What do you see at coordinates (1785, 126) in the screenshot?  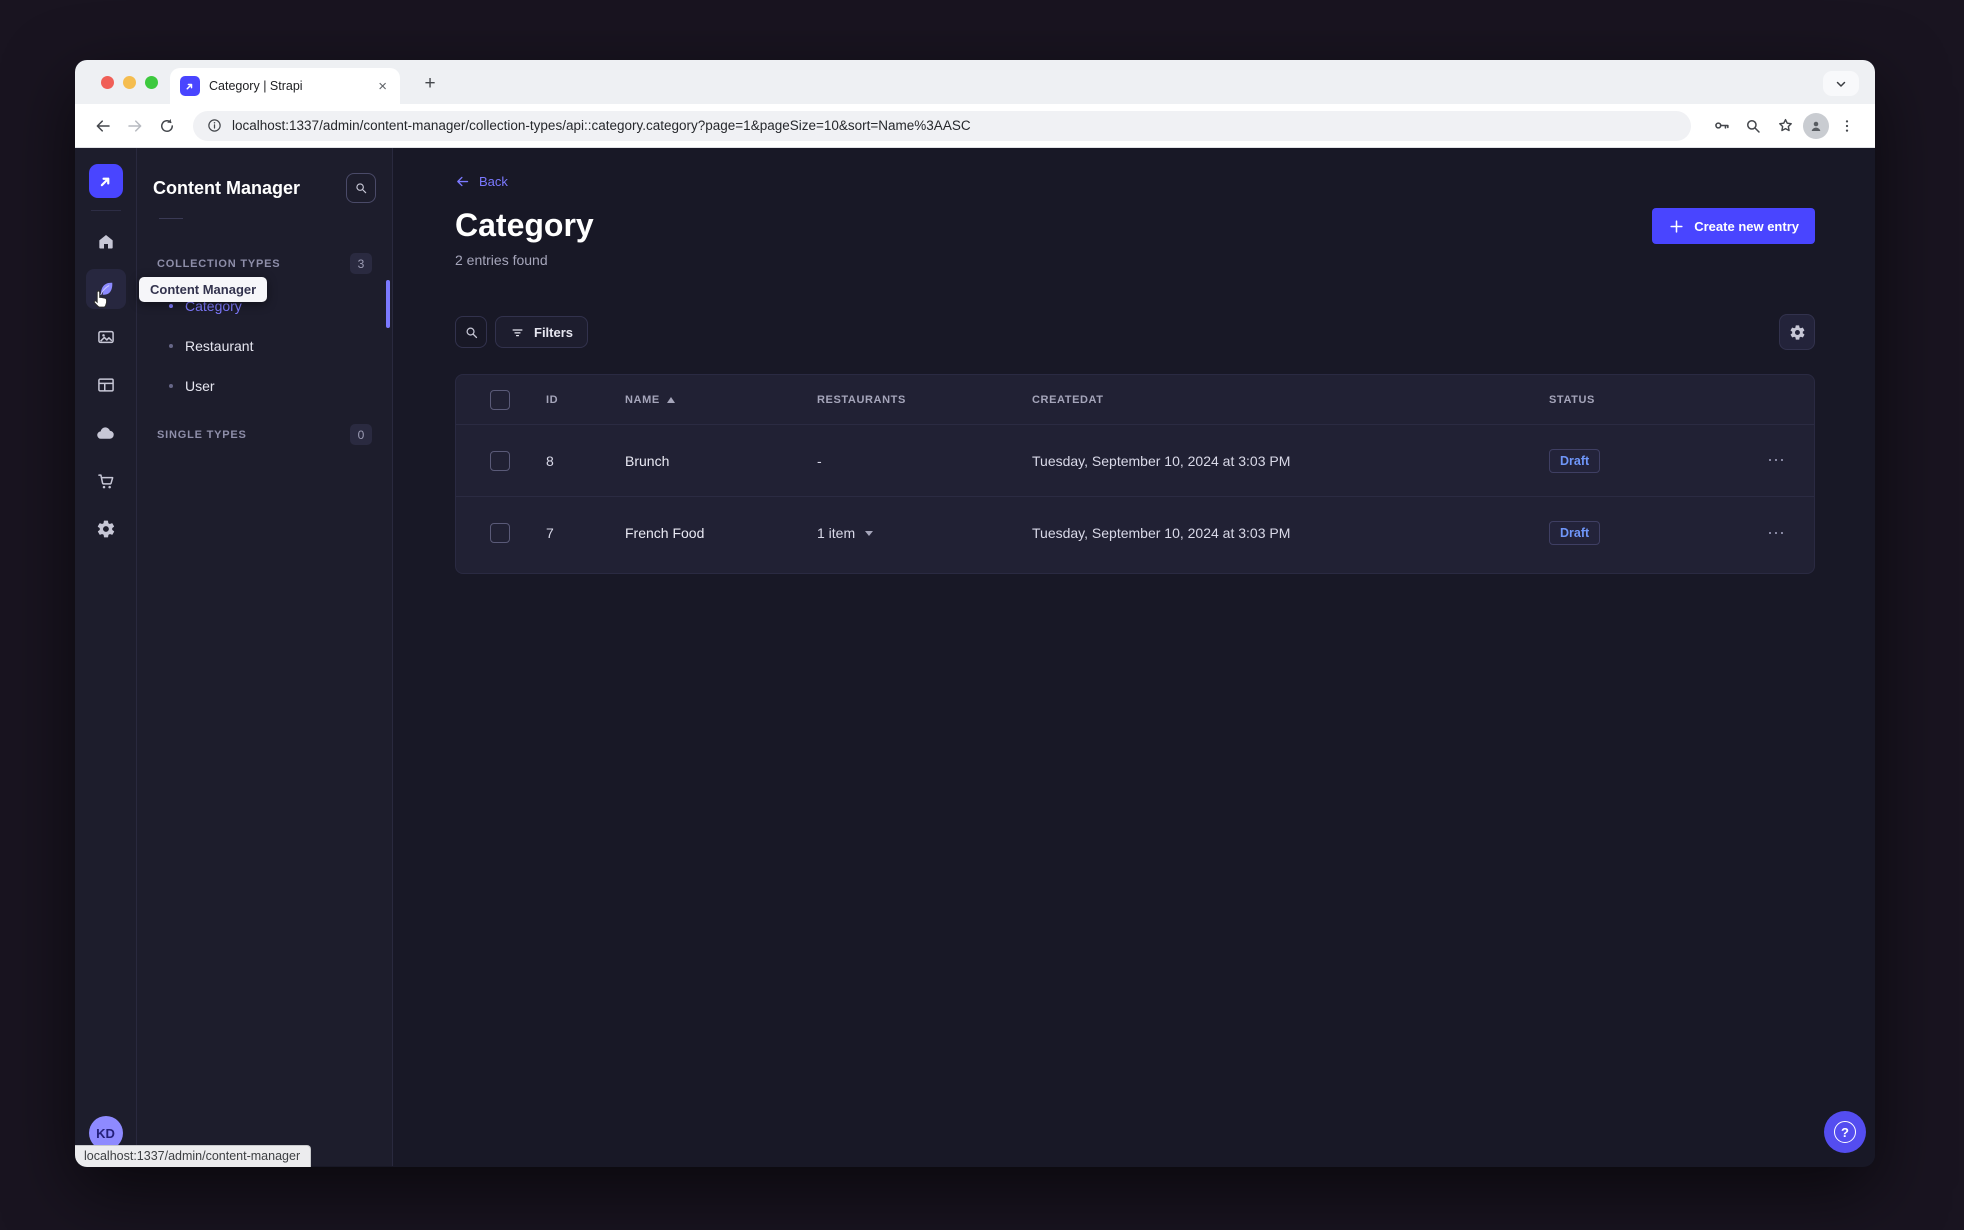 I see `bookmark-star-icon` at bounding box center [1785, 126].